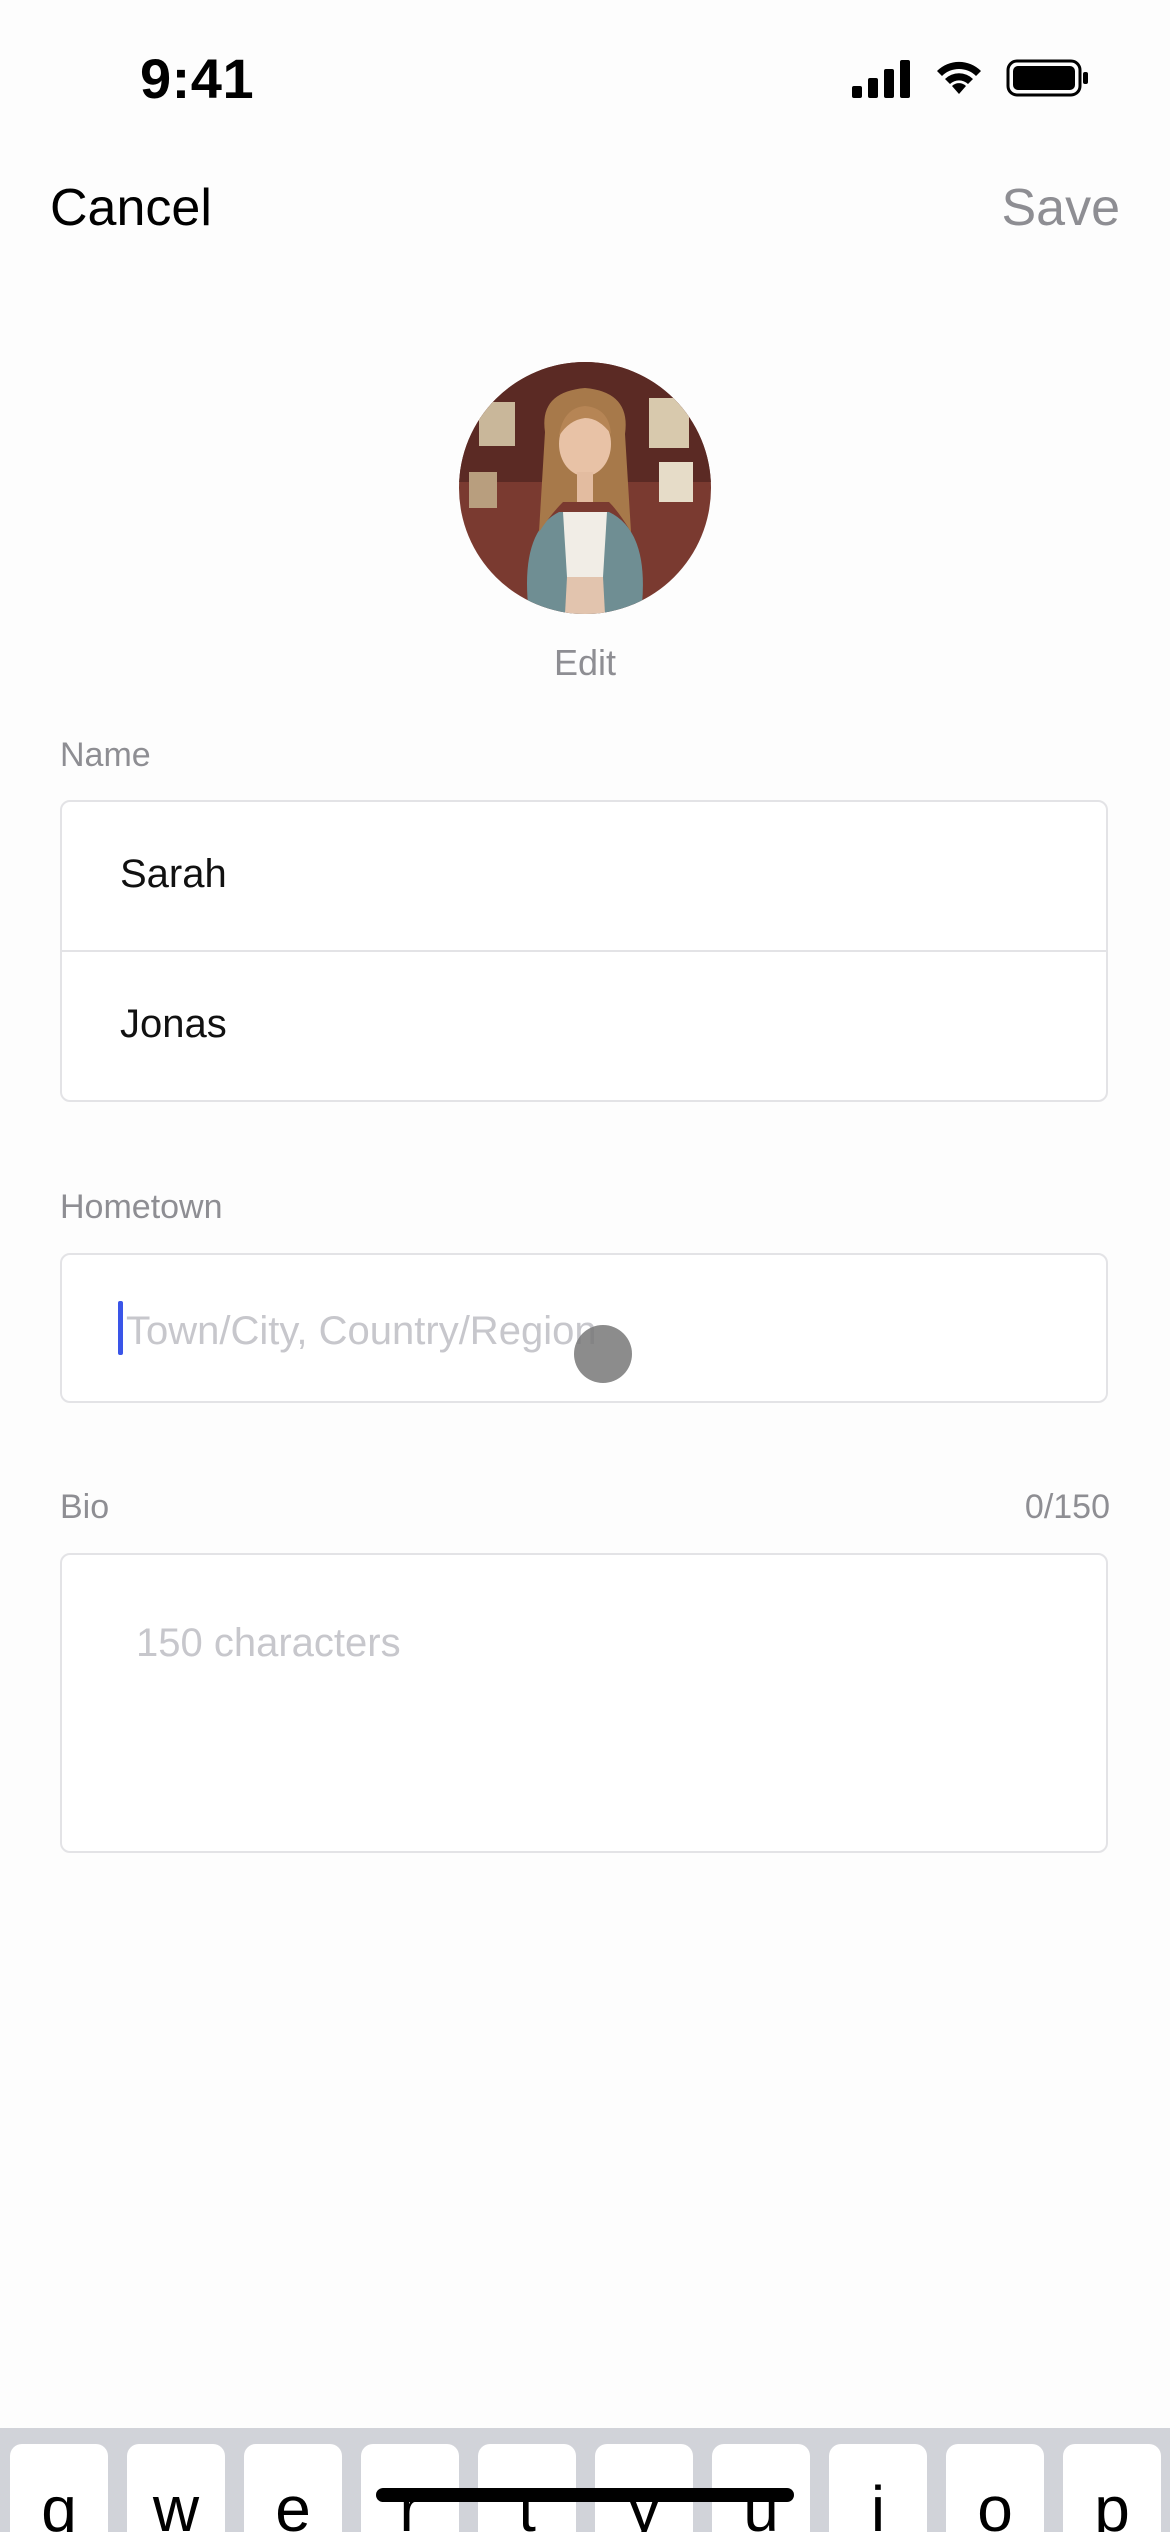 This screenshot has width=1170, height=2532. Describe the element at coordinates (173, 874) in the screenshot. I see `first-name-value: Sarah` at that location.